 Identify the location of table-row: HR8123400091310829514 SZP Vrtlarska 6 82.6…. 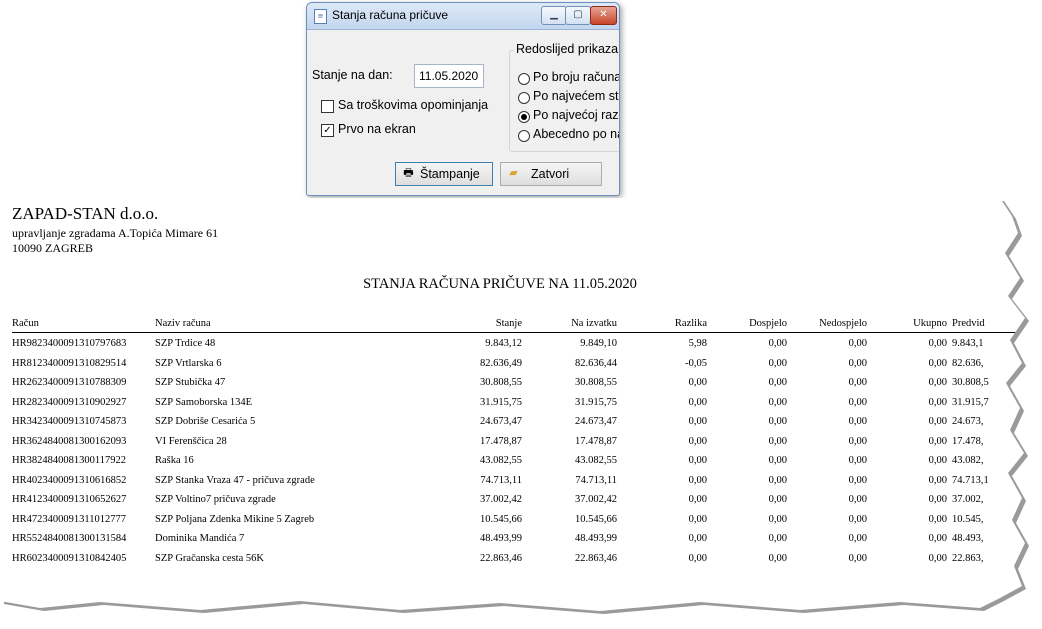
(517, 366).